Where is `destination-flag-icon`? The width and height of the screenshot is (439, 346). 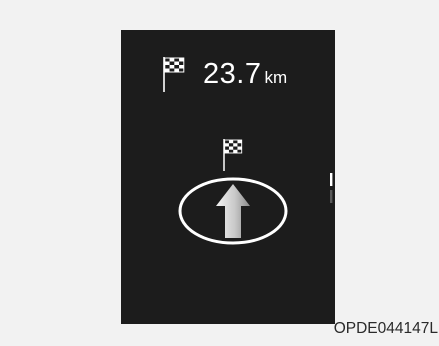 destination-flag-icon is located at coordinates (233, 155).